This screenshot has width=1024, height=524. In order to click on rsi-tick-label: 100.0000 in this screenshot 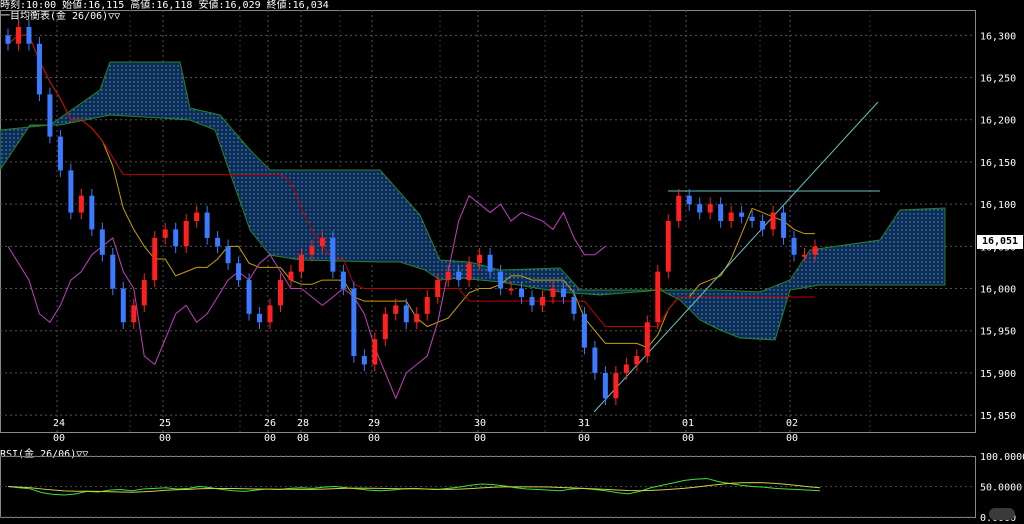, I will do `click(1002, 457)`.